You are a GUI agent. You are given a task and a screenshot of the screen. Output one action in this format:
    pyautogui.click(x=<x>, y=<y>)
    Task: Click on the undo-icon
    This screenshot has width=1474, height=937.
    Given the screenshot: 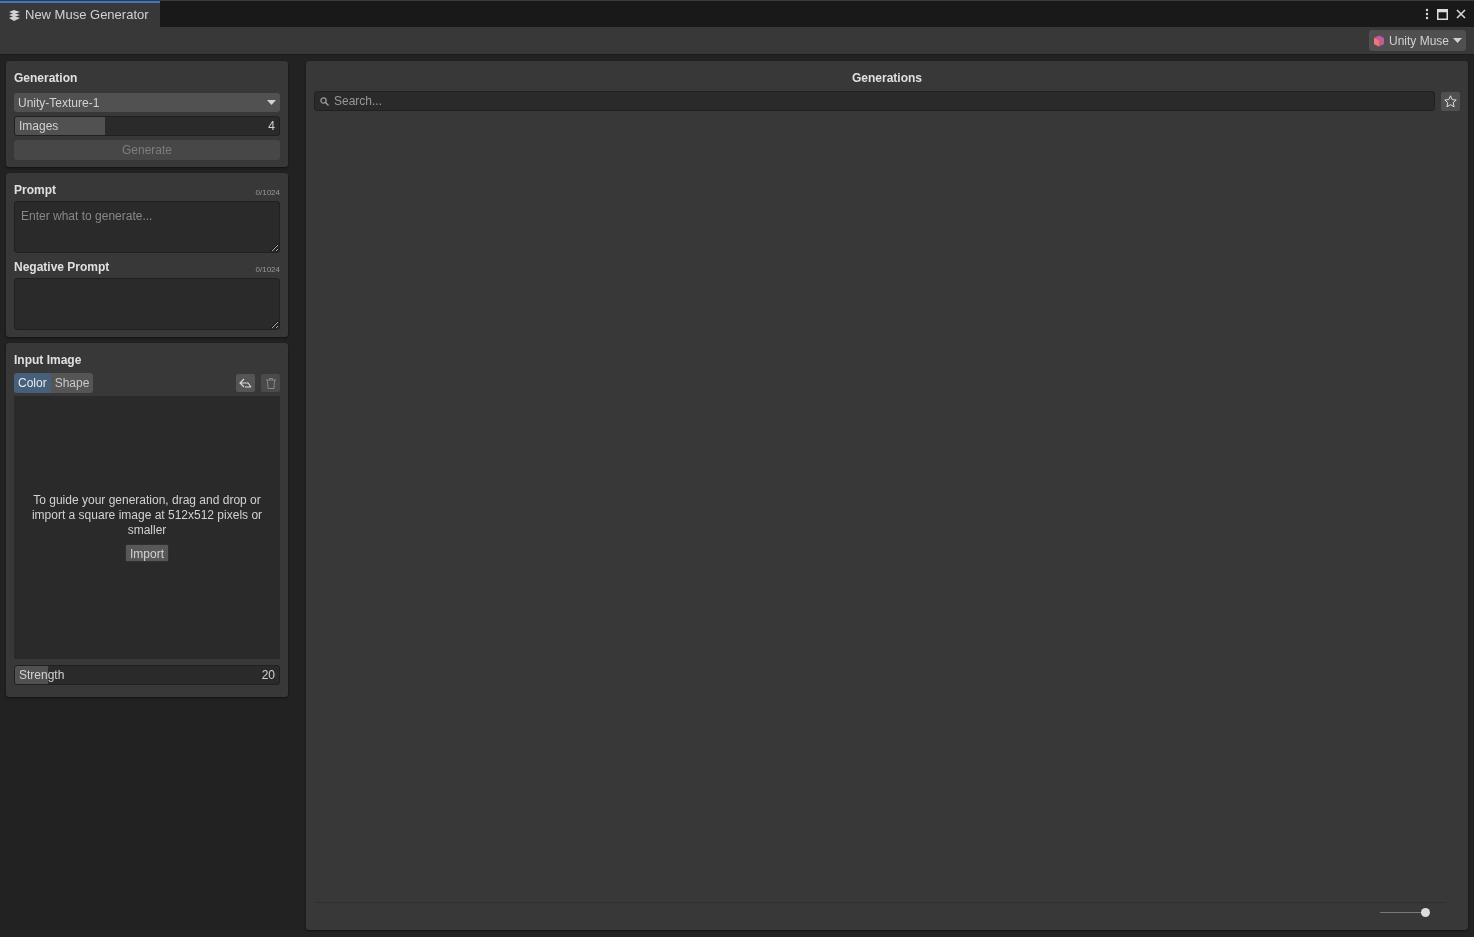 What is the action you would take?
    pyautogui.click(x=245, y=383)
    